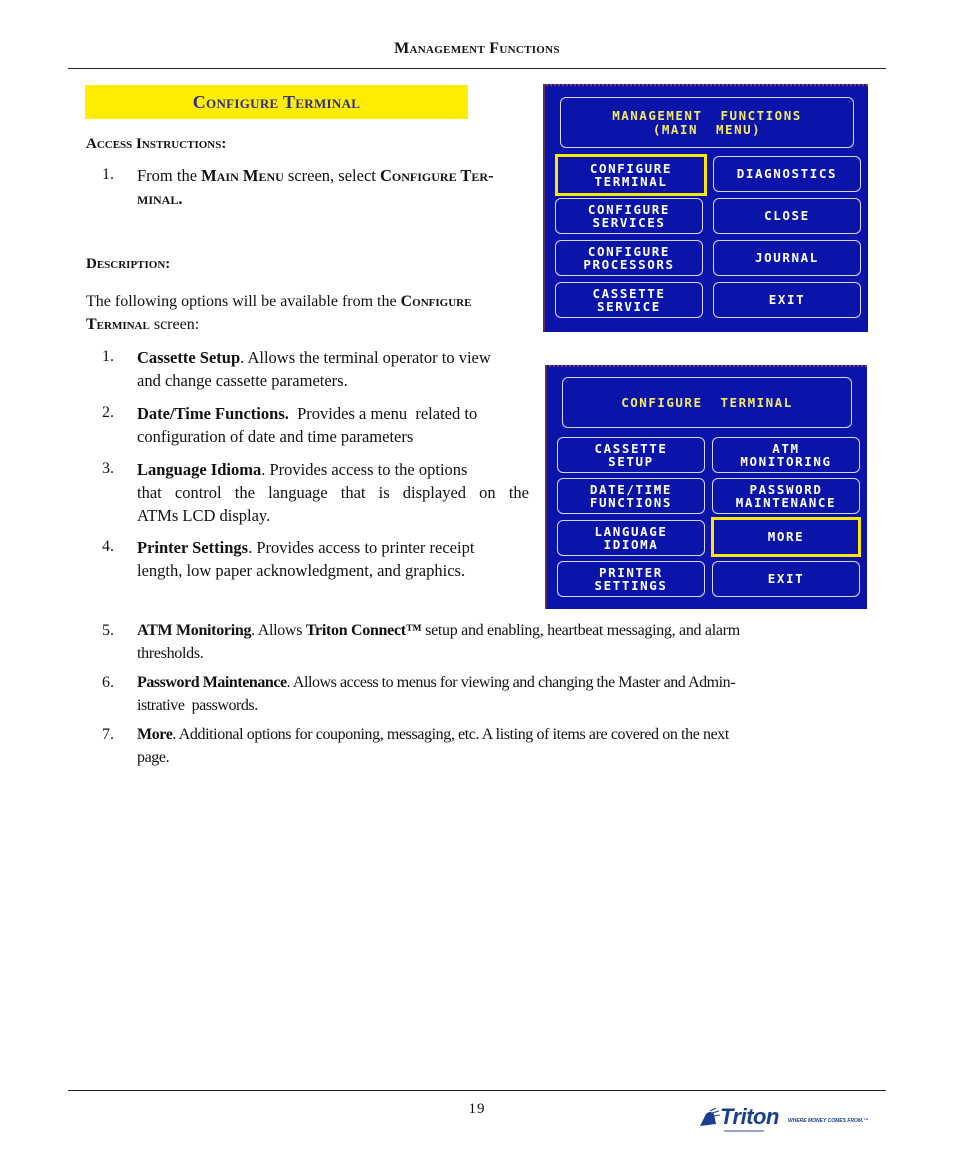 The image size is (954, 1159). What do you see at coordinates (477, 68) in the screenshot?
I see `header-rule` at bounding box center [477, 68].